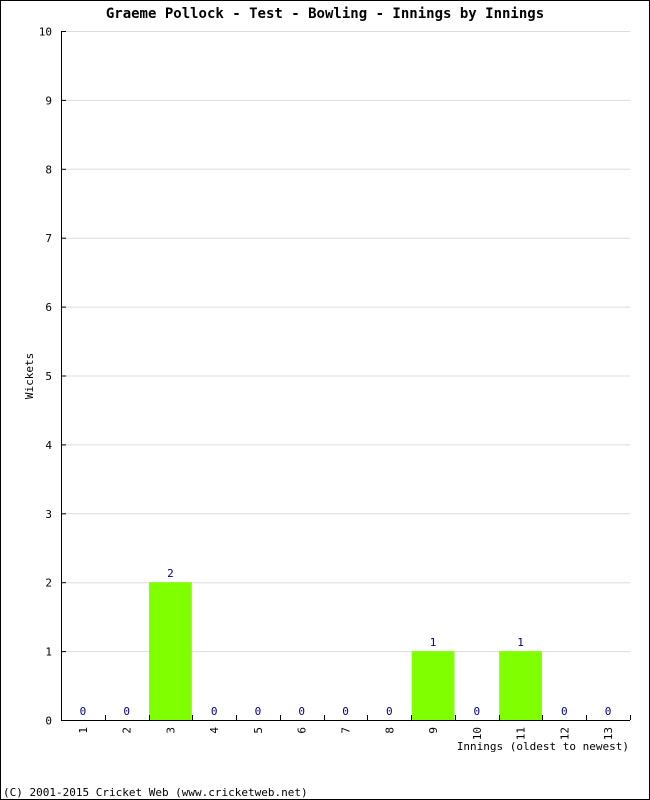 Image resolution: width=650 pixels, height=800 pixels. Describe the element at coordinates (170, 573) in the screenshot. I see `data-label: 2` at that location.